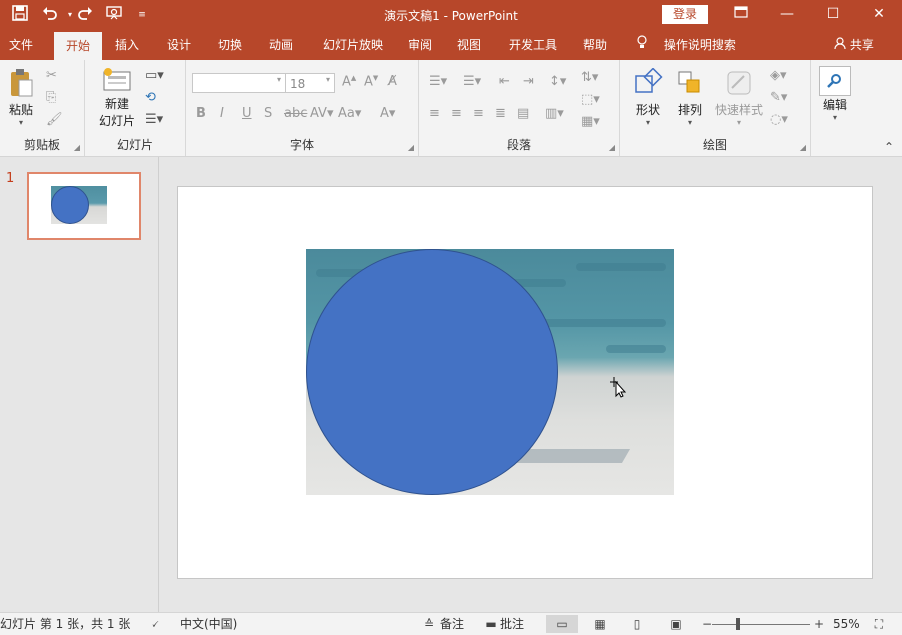 The width and height of the screenshot is (902, 635). What do you see at coordinates (554, 113) in the screenshot?
I see `columns-icon: ▥▾` at bounding box center [554, 113].